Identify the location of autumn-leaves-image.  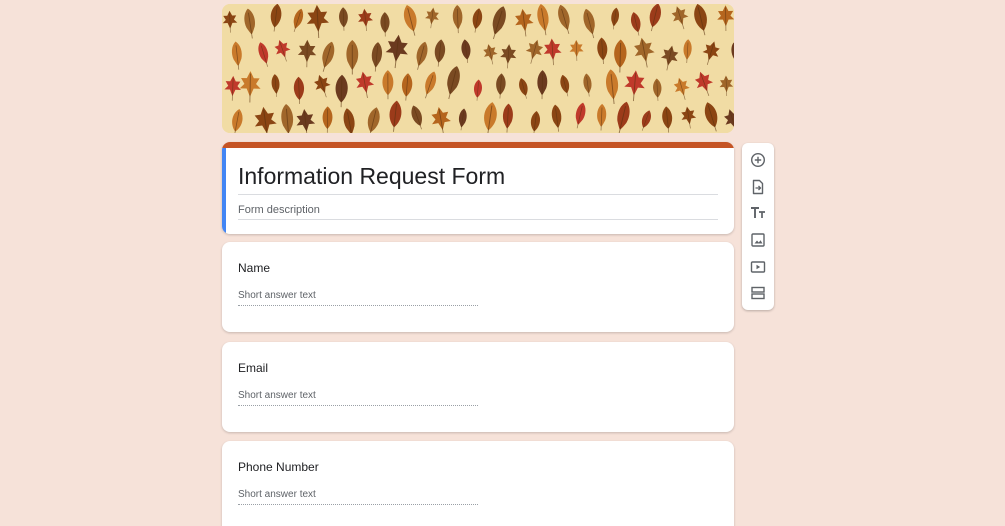
(478, 68).